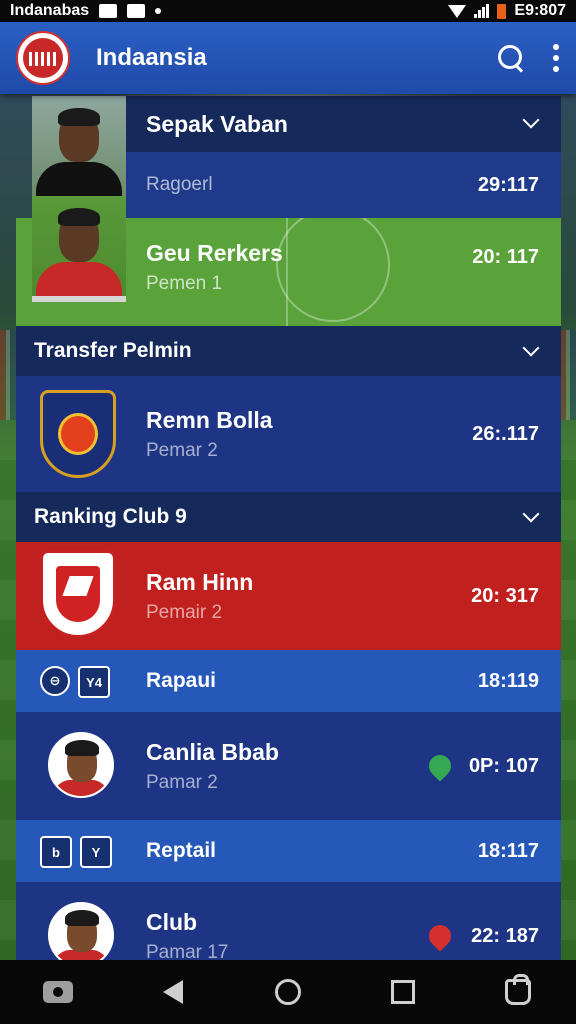  Describe the element at coordinates (508, 850) in the screenshot. I see `group-time: 18:117` at that location.